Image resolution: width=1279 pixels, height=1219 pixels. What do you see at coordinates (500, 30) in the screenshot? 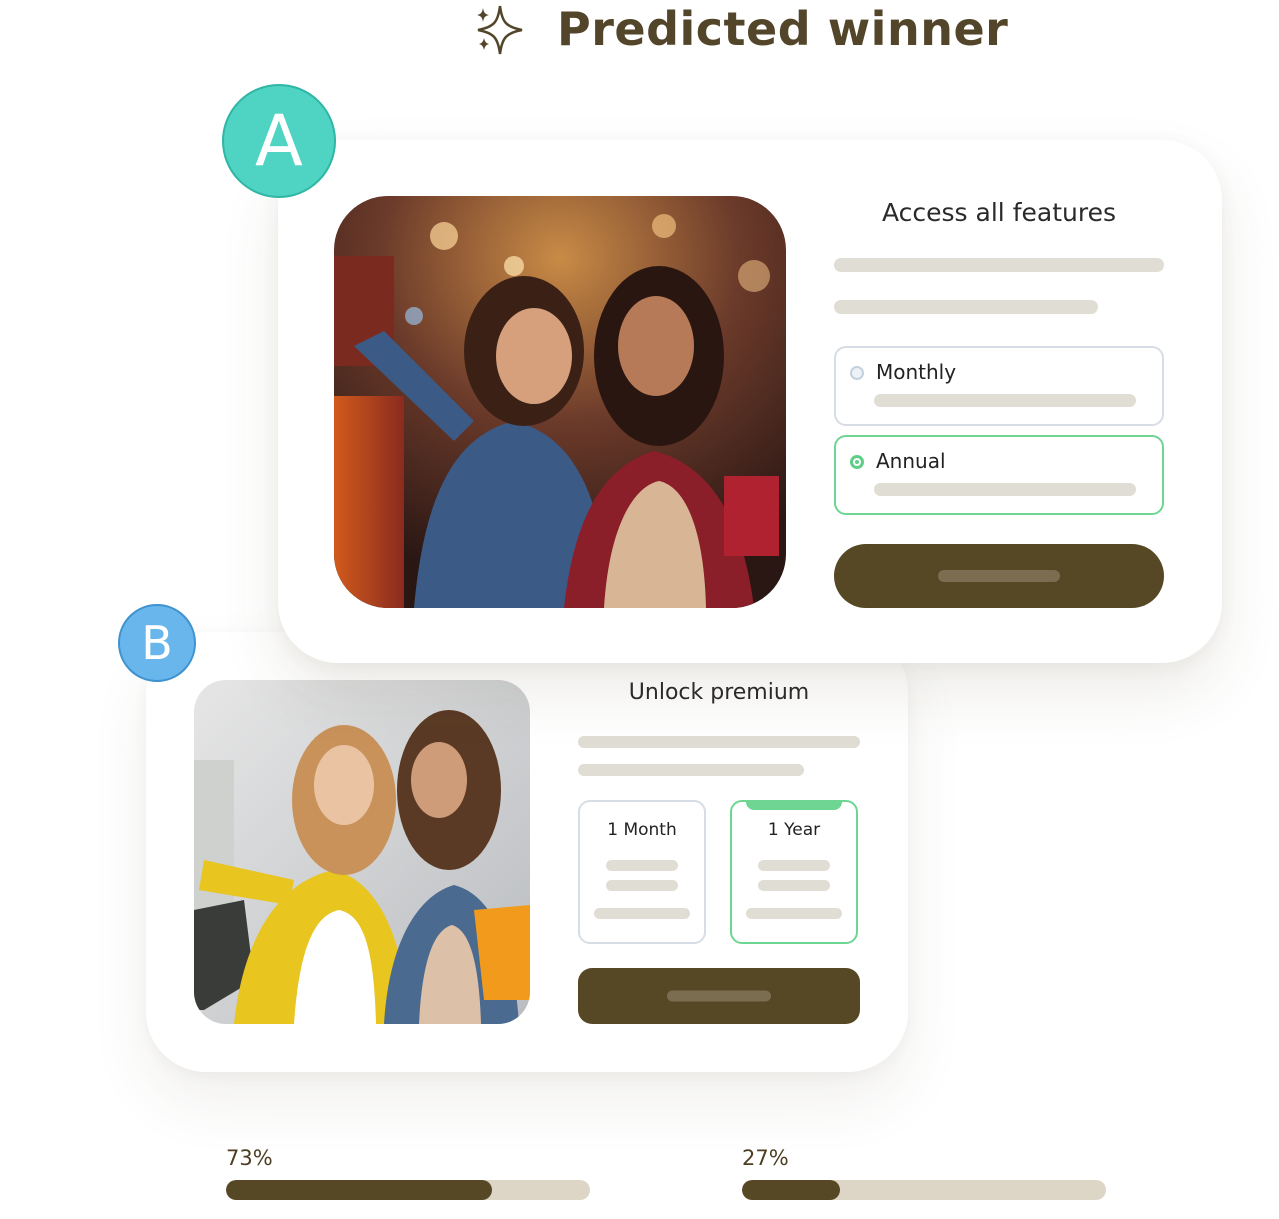
I see `sparkle-icon` at bounding box center [500, 30].